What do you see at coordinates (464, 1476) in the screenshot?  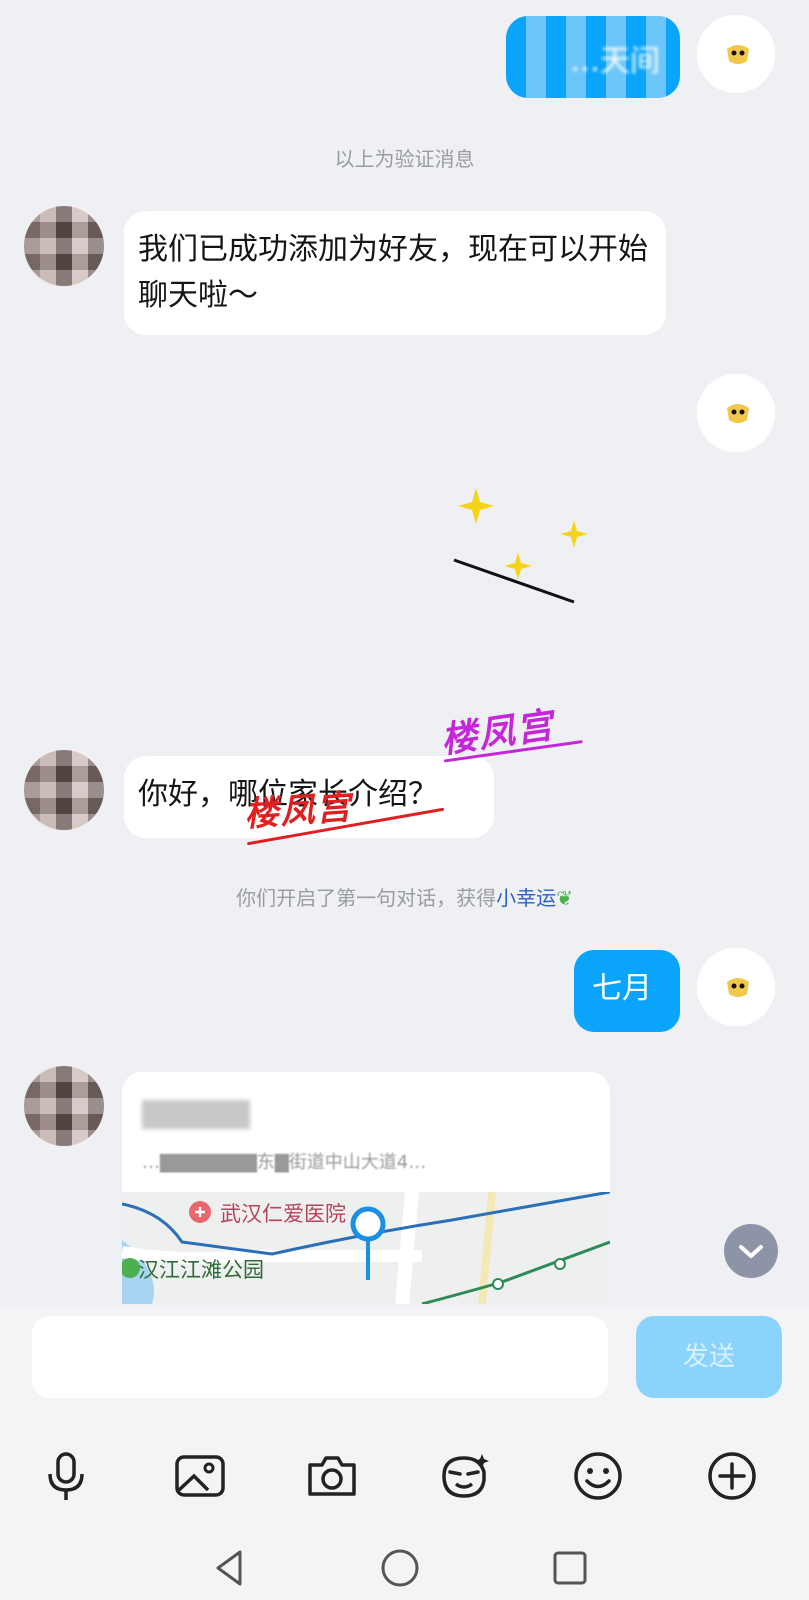 I see `sticker-icon` at bounding box center [464, 1476].